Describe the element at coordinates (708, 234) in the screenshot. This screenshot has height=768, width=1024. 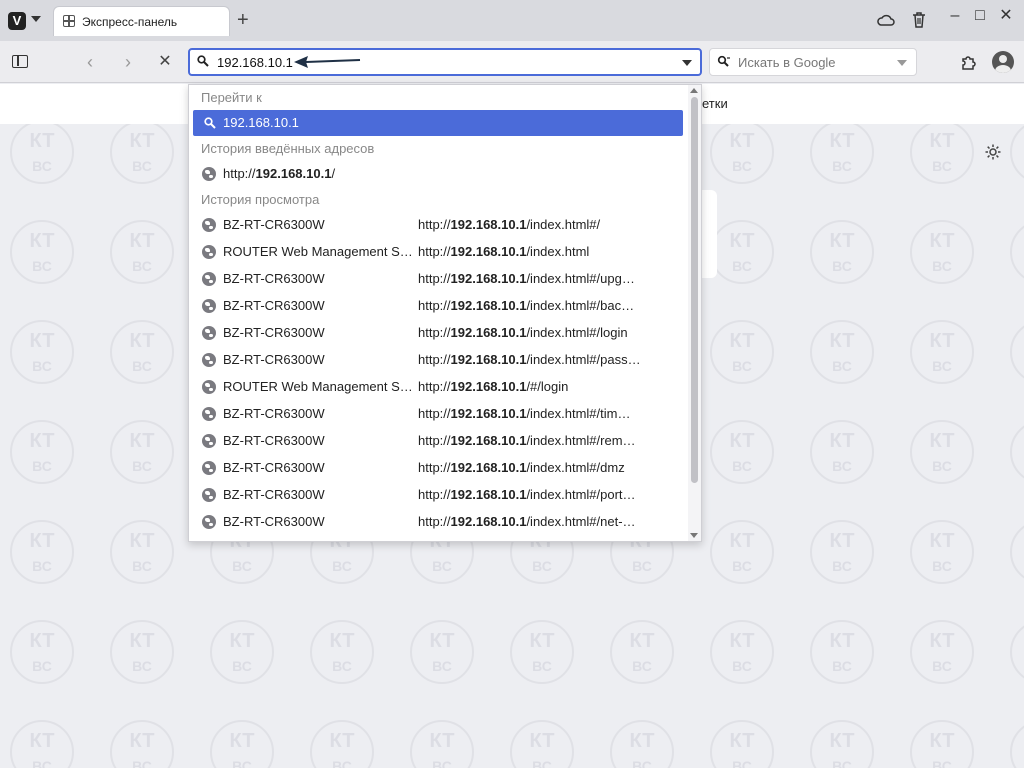
I see `speed-dial-card` at that location.